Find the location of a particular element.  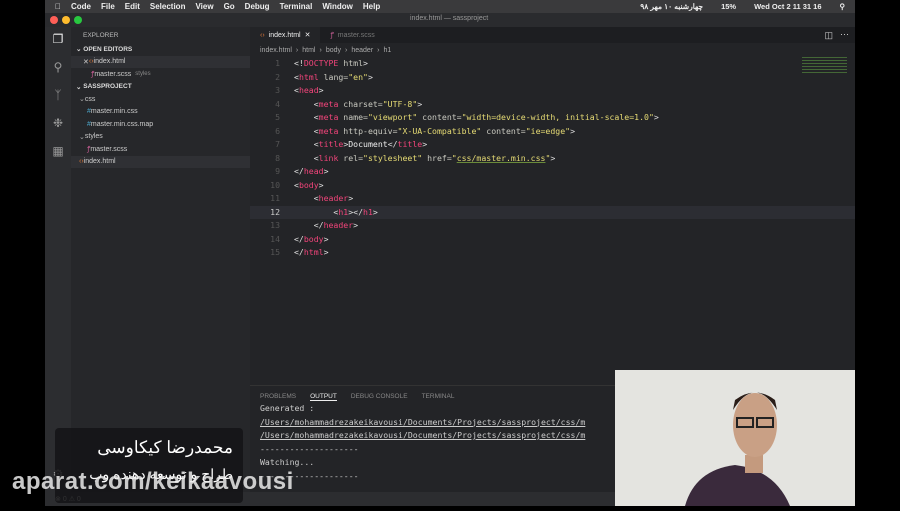

minimap is located at coordinates (824, 65).